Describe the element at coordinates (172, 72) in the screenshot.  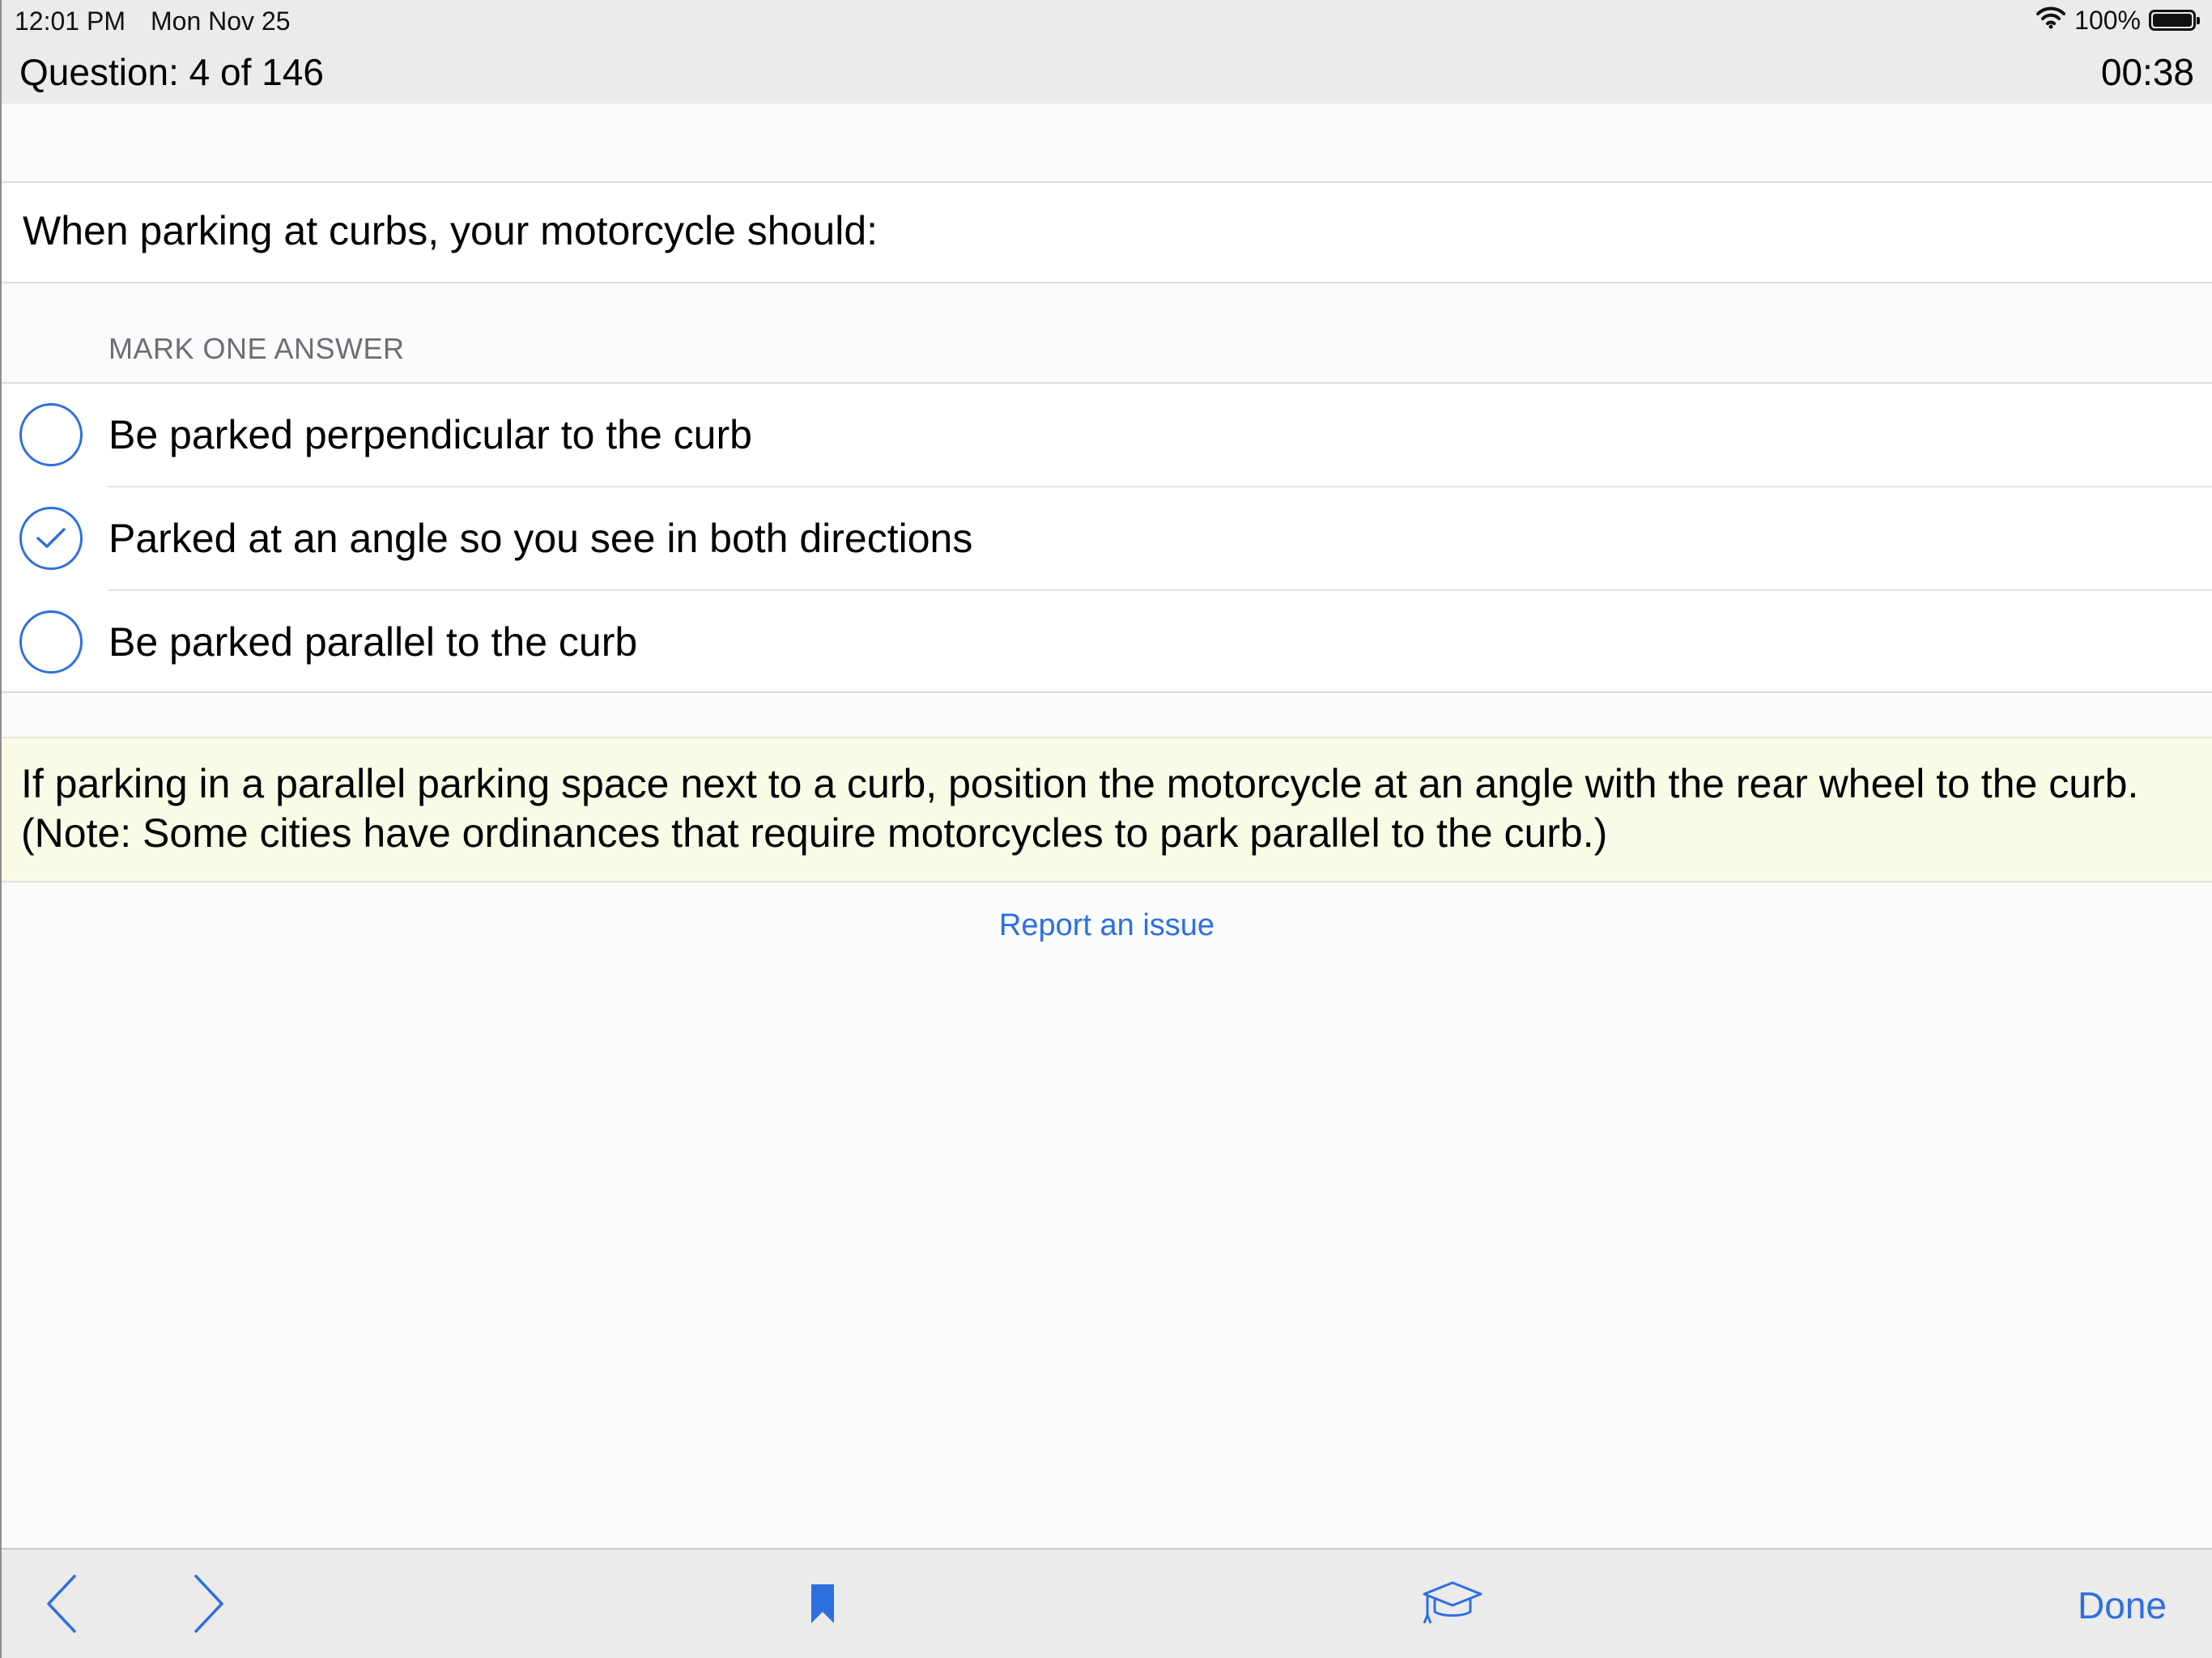
I see `question-counter: Question: 4 of 146` at that location.